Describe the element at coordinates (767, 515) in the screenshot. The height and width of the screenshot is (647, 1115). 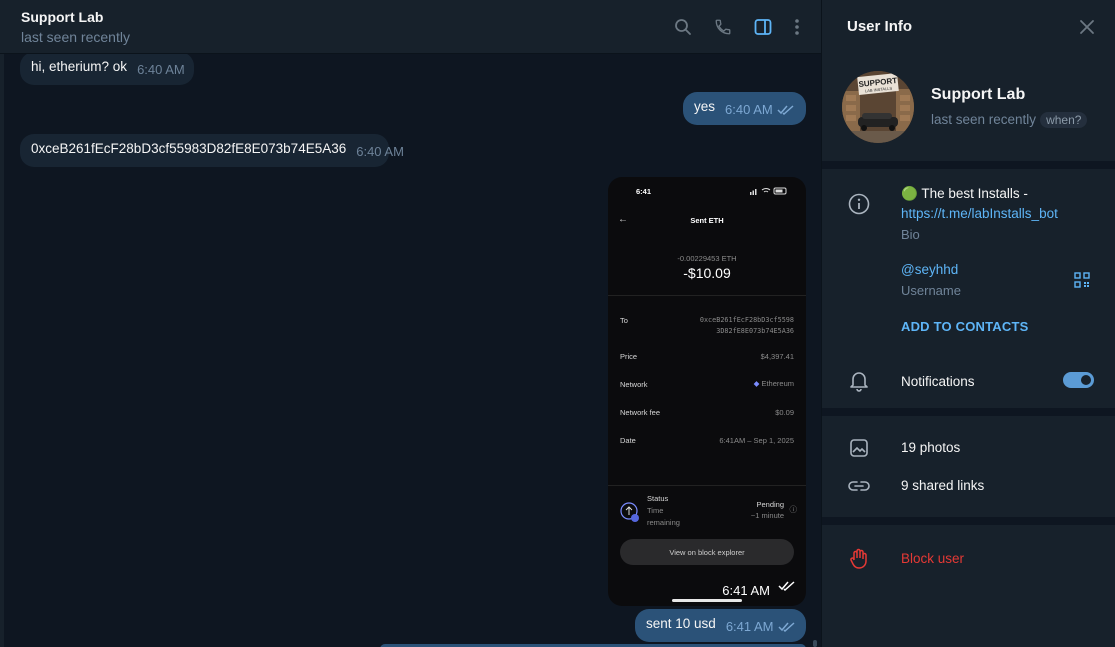
I see `pending-eta: ~1 minute` at that location.